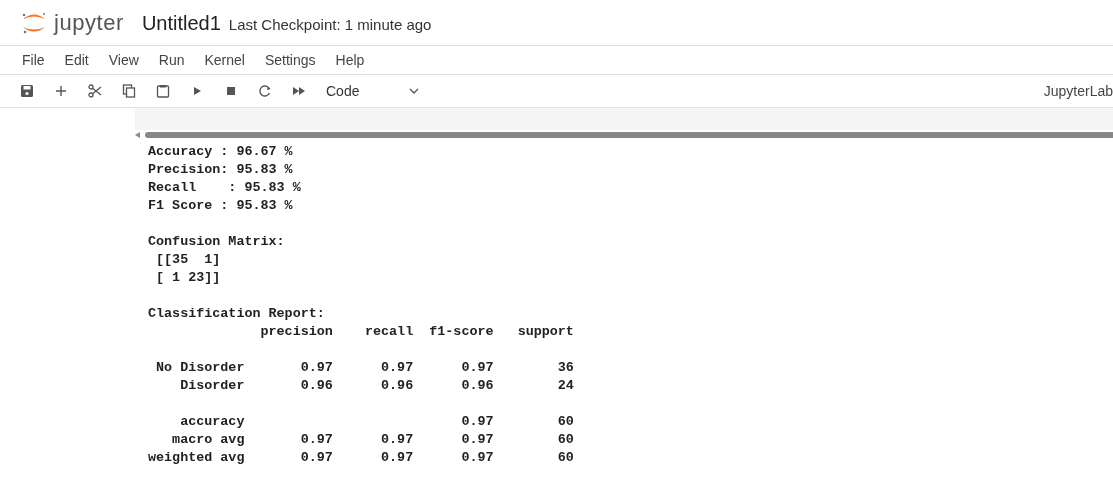  What do you see at coordinates (123, 60) in the screenshot?
I see `menu-item: View` at bounding box center [123, 60].